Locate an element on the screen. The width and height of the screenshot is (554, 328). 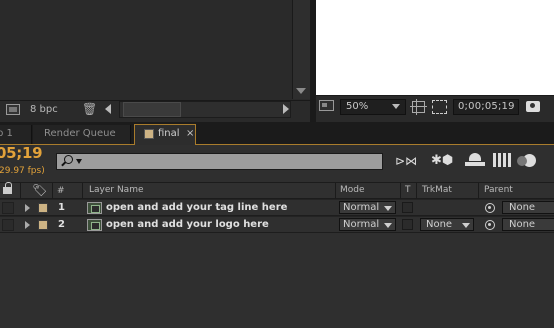
scroll-left-arrow-icon is located at coordinates (108, 109).